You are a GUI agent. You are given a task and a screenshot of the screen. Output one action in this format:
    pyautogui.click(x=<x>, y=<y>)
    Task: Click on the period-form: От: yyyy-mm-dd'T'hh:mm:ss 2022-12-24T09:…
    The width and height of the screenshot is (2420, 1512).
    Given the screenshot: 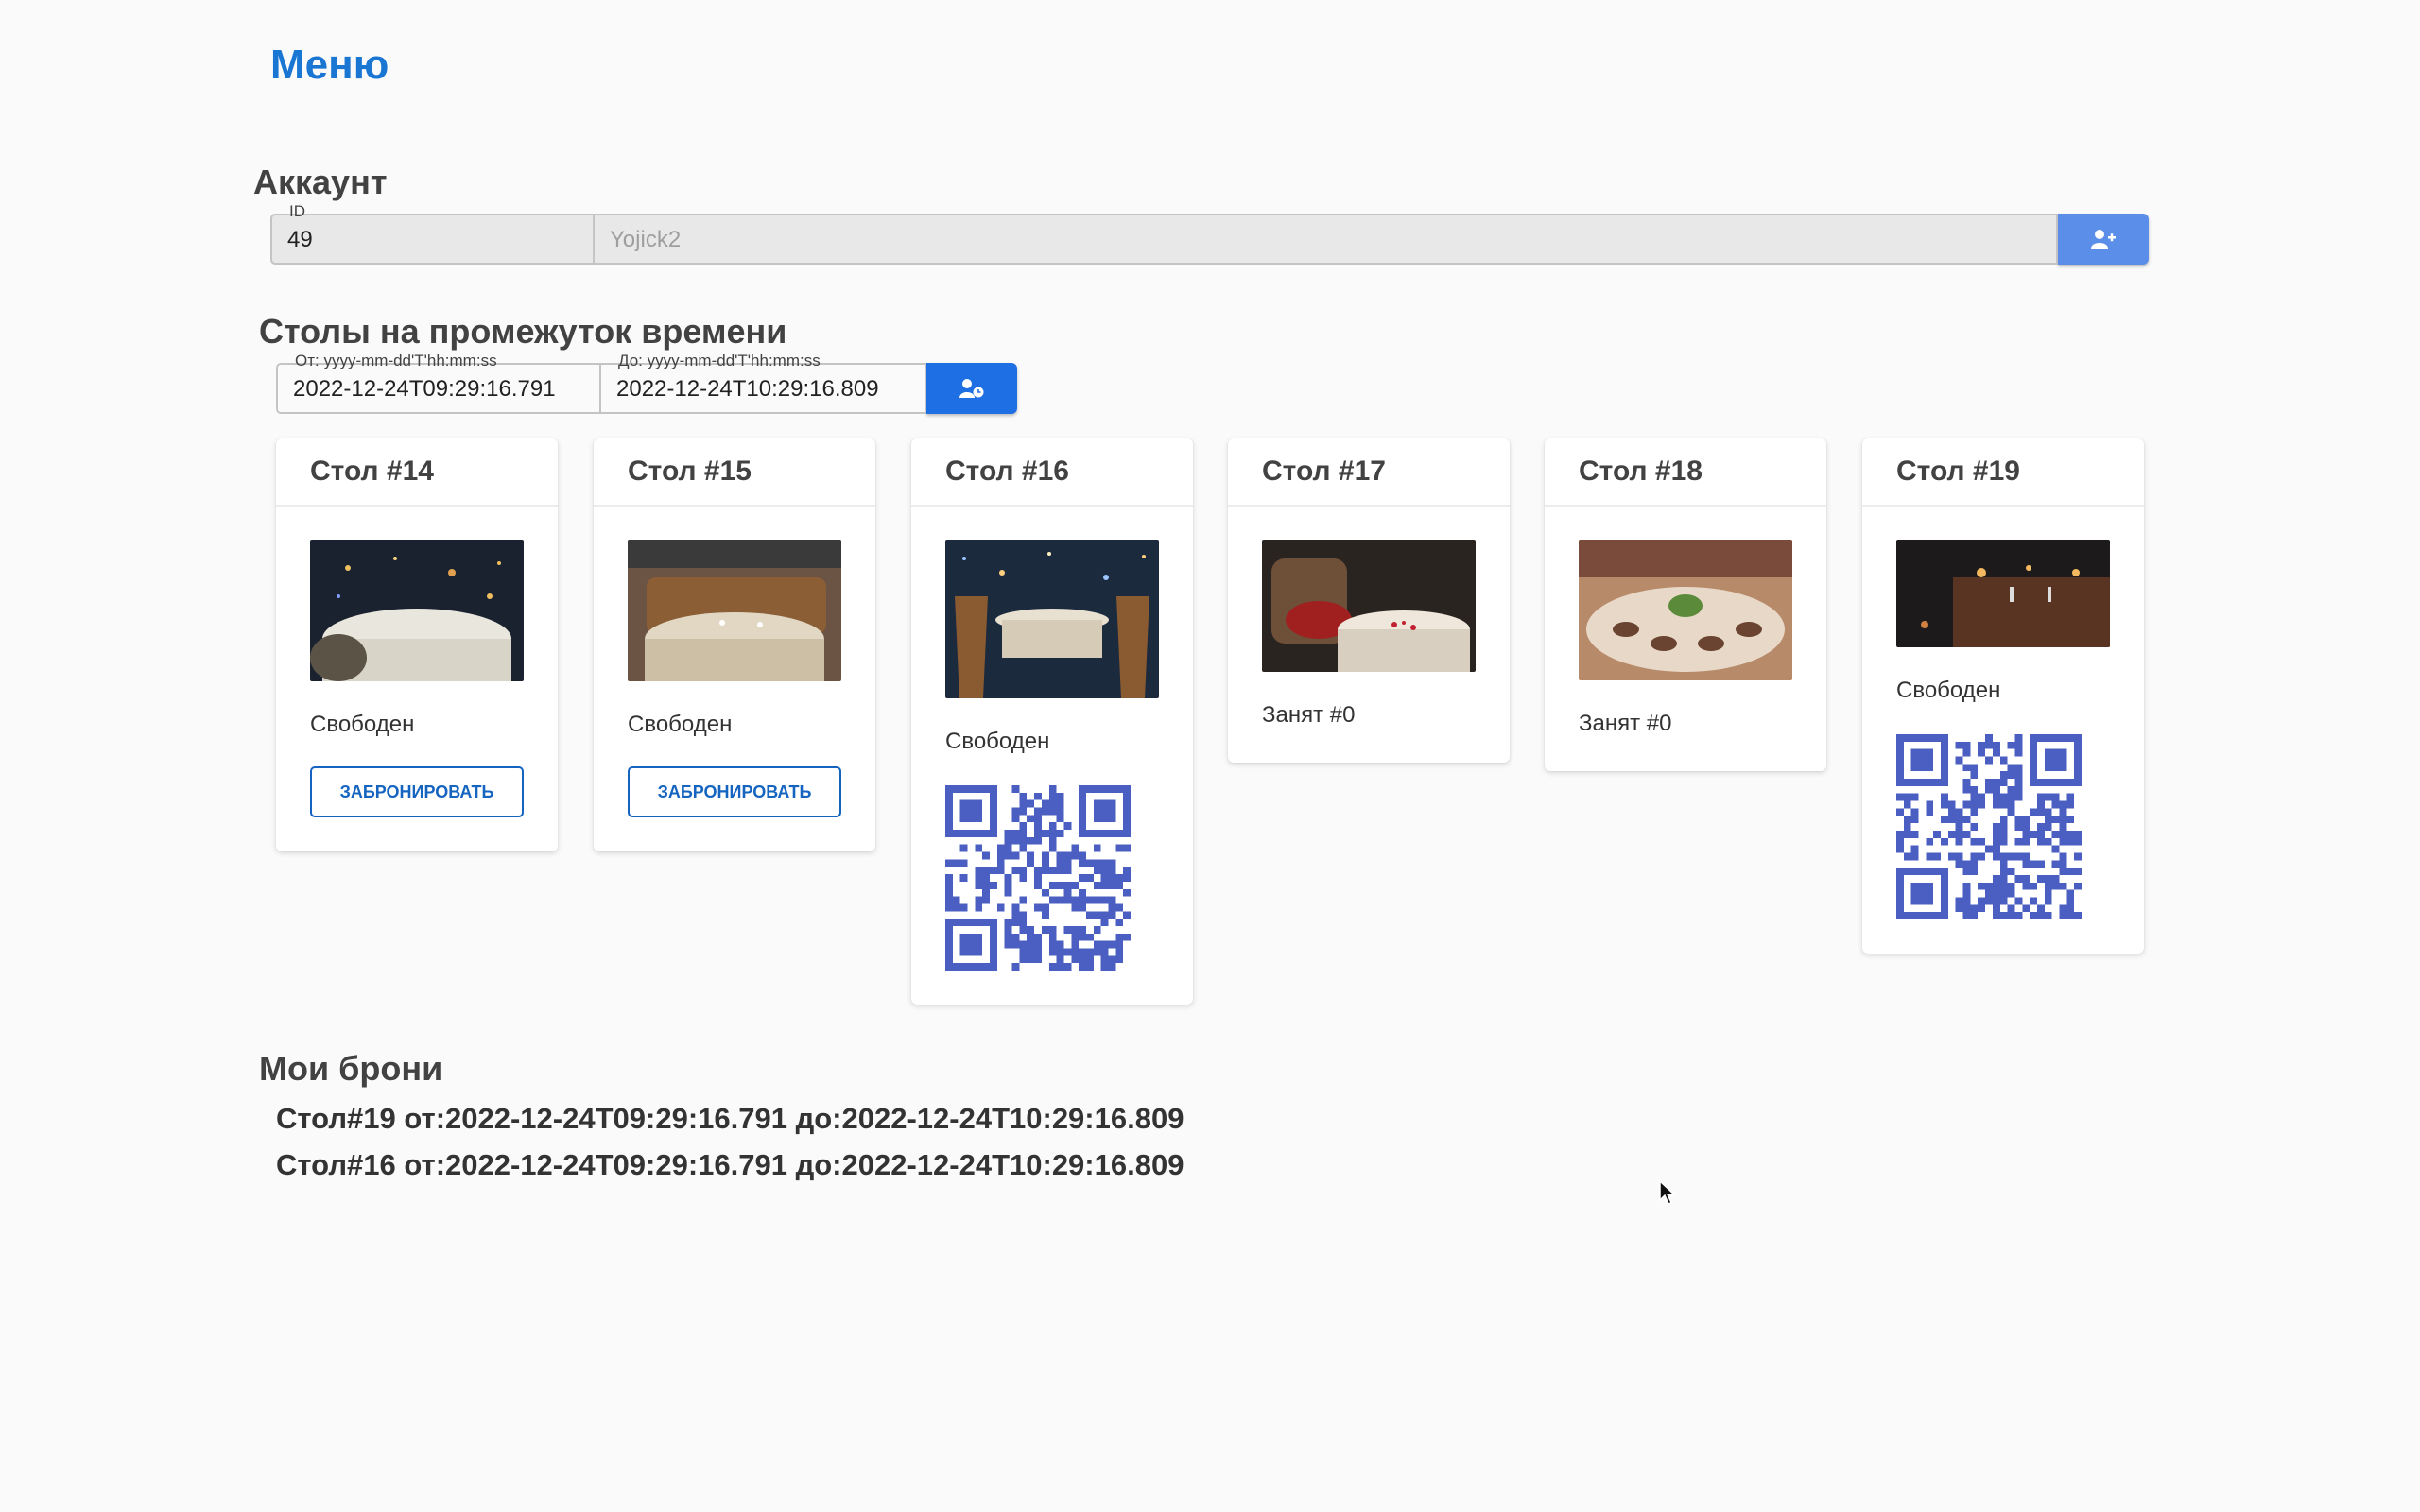 What is the action you would take?
    pyautogui.click(x=646, y=383)
    